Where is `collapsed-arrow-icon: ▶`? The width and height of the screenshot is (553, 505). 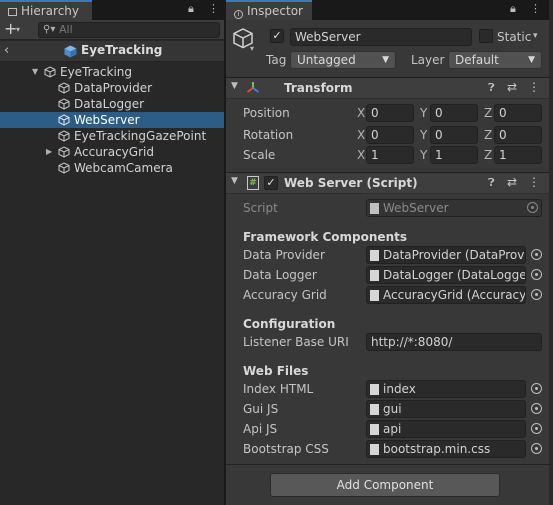
collapsed-arrow-icon: ▶ is located at coordinates (49, 152).